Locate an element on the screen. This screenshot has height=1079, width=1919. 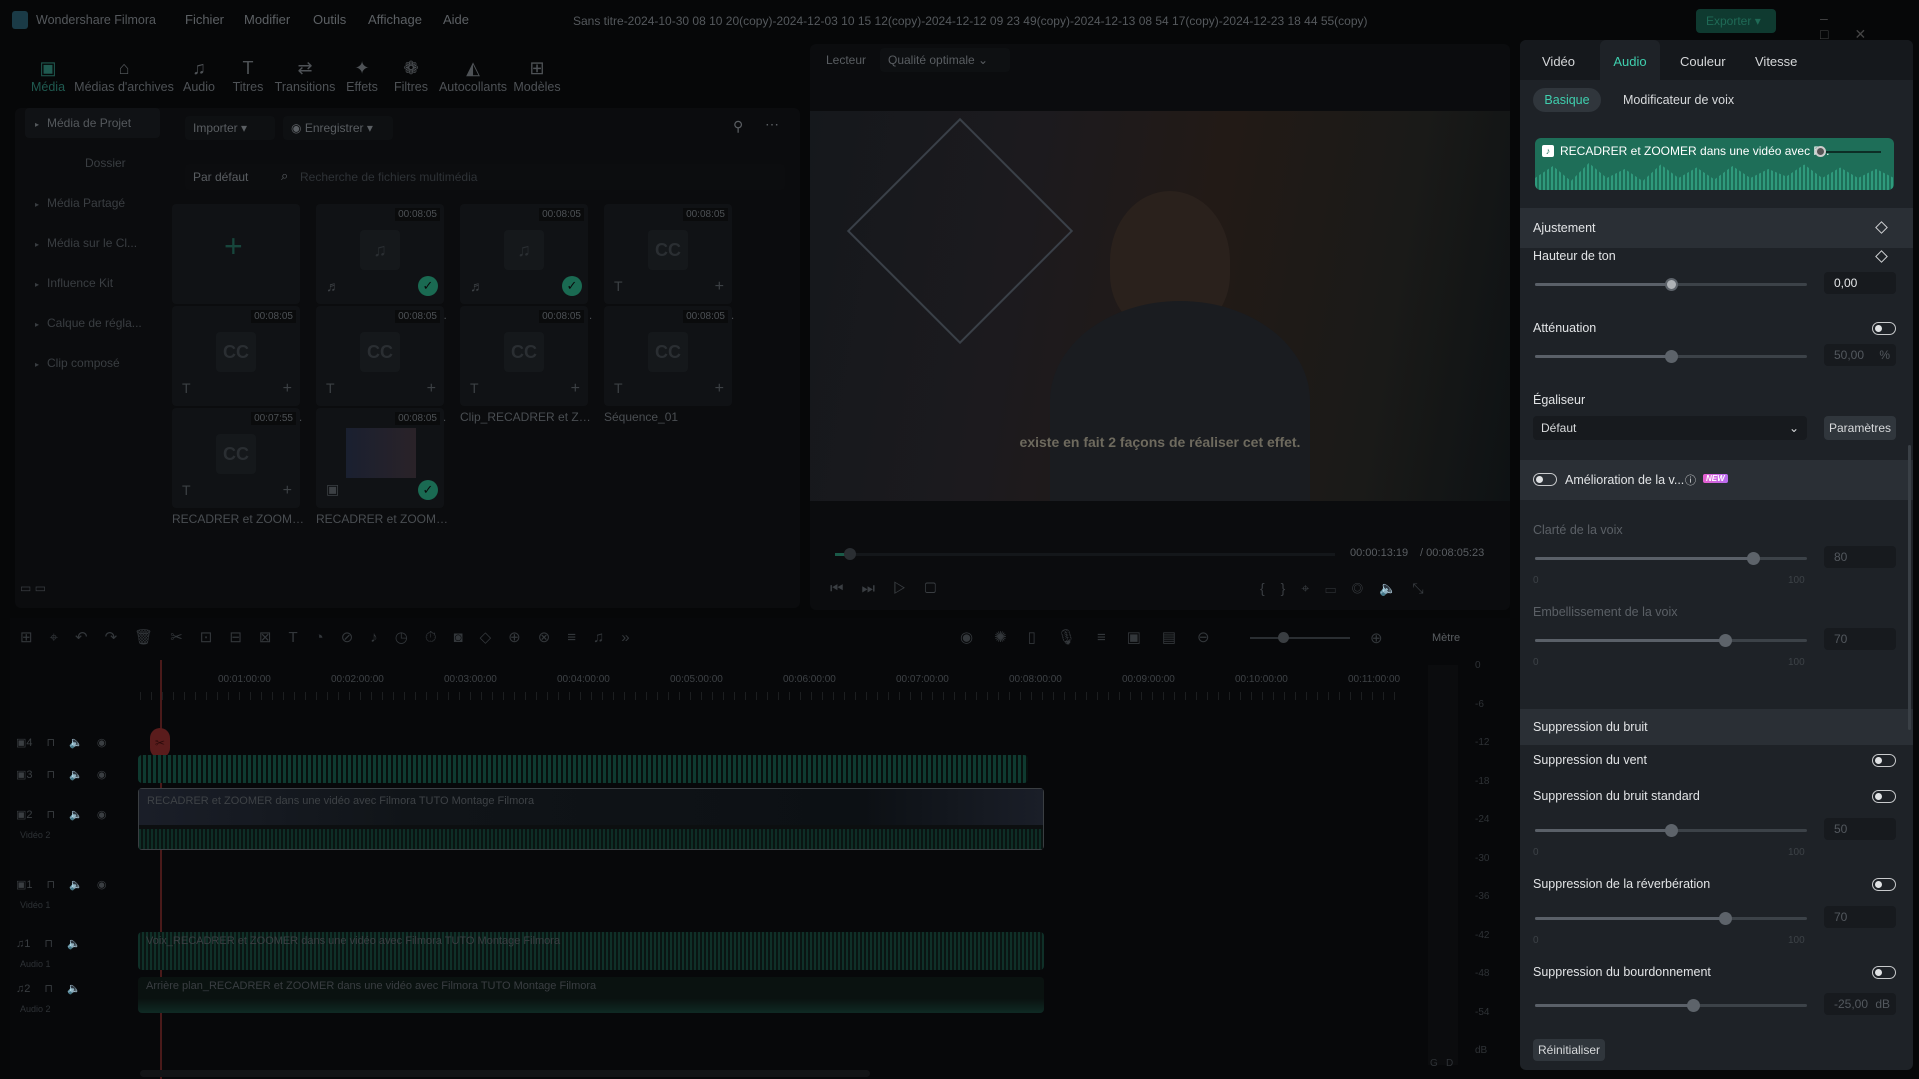
new-folder-icon: ▭ ▭ is located at coordinates (33, 588).